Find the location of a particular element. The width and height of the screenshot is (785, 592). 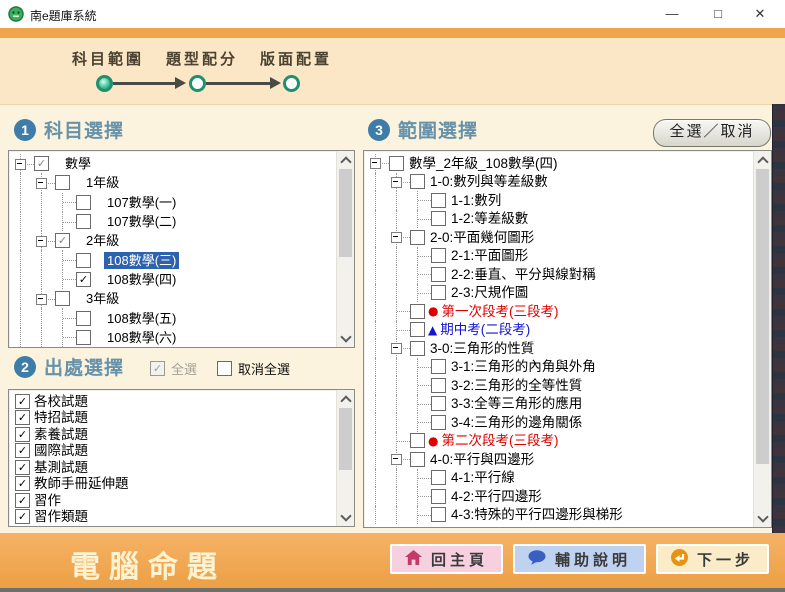

tree-node-label: 108數學(五) is located at coordinates (141, 318).